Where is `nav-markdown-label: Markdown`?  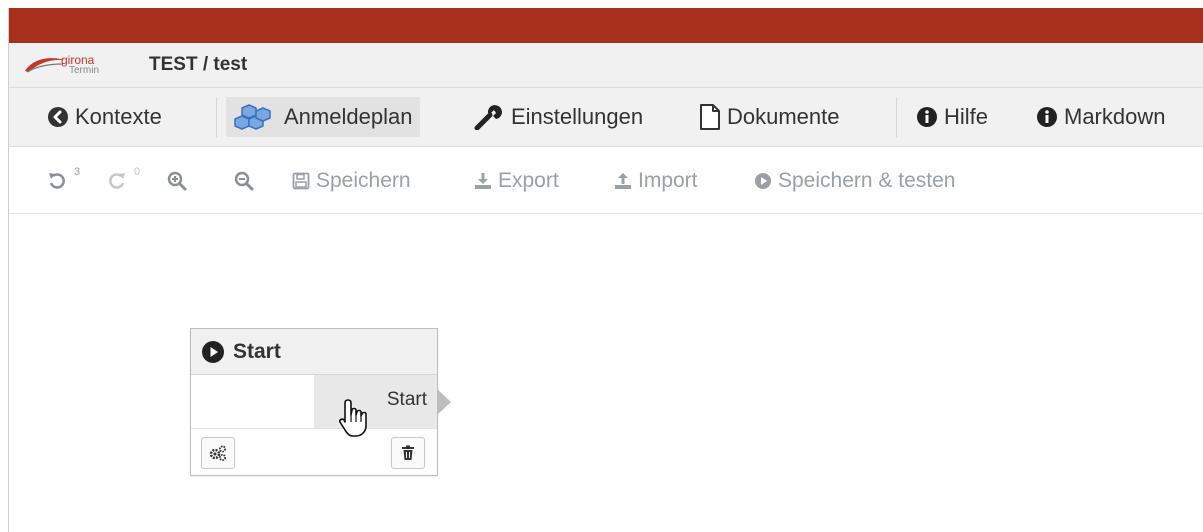
nav-markdown-label: Markdown is located at coordinates (1115, 116).